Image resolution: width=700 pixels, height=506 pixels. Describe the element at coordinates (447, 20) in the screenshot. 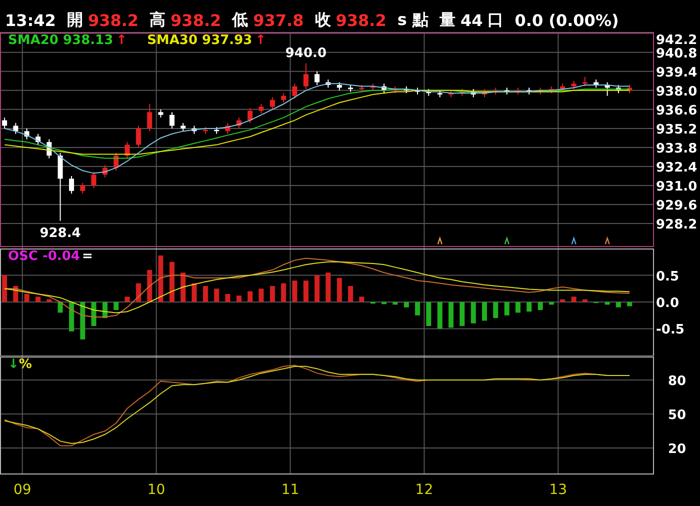

I see `volume-label: 量` at that location.